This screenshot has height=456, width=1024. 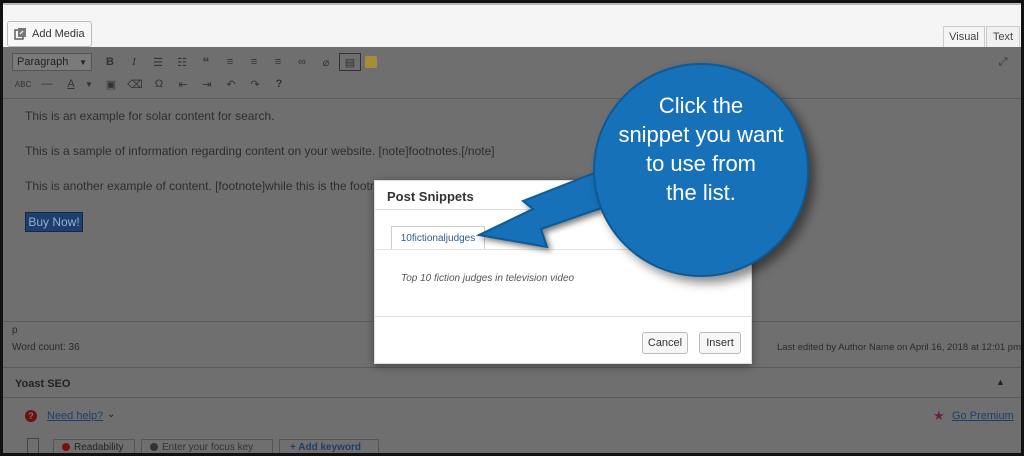 What do you see at coordinates (43, 384) in the screenshot?
I see `yoast-title: Yoast SEO` at bounding box center [43, 384].